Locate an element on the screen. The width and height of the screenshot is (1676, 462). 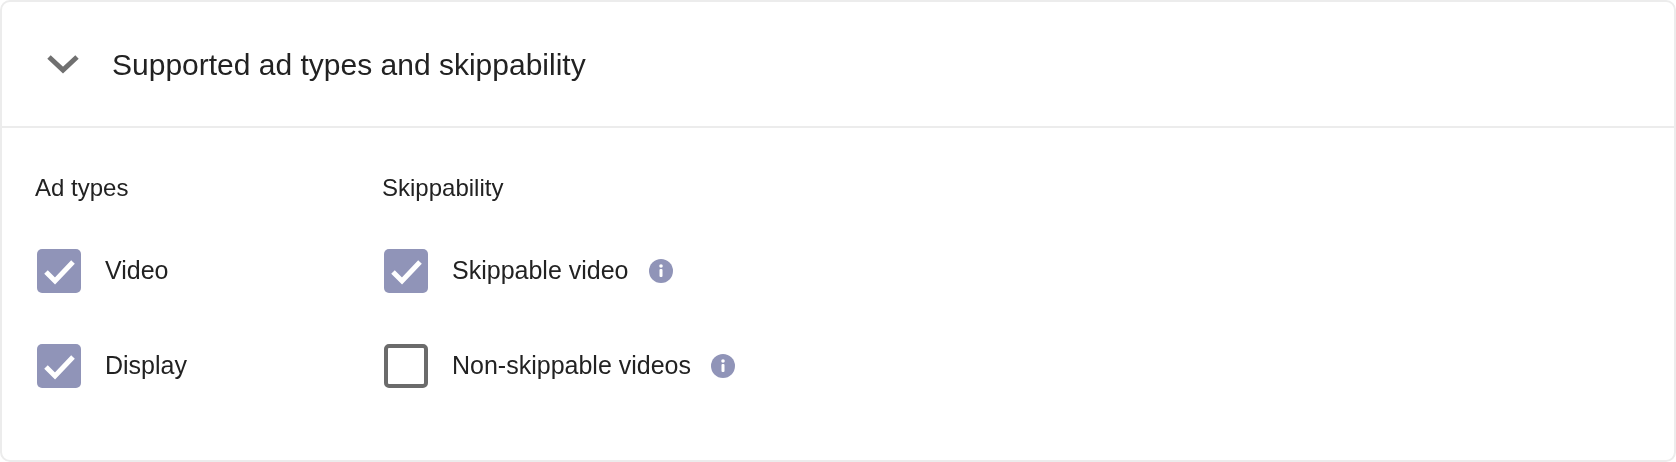
section-title: Supported ad types and skippability is located at coordinates (349, 64).